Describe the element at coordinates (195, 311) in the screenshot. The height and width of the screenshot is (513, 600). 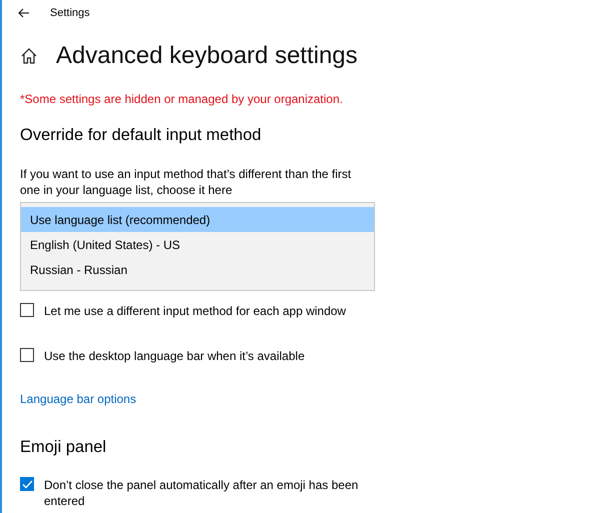
I see `checkbox-label: Let me use a different input method for each app window` at that location.